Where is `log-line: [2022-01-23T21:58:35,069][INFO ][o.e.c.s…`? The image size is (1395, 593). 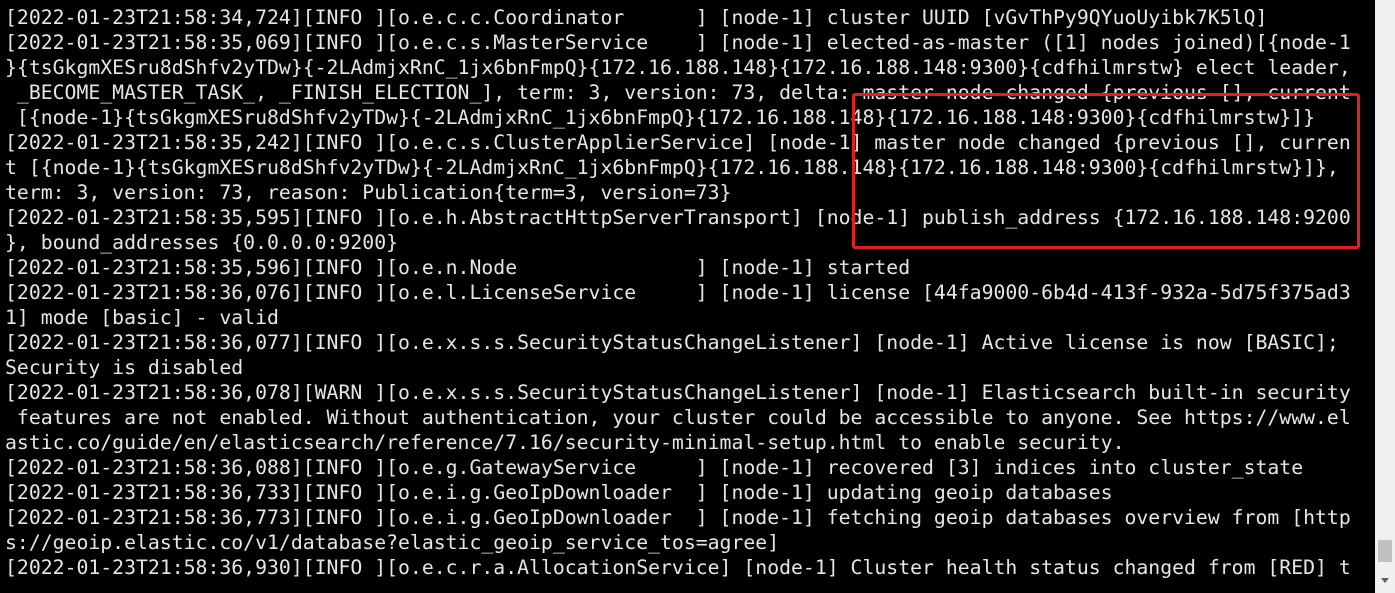
log-line: [2022-01-23T21:58:35,069][INFO ][o.e.c.s… is located at coordinates (678, 42).